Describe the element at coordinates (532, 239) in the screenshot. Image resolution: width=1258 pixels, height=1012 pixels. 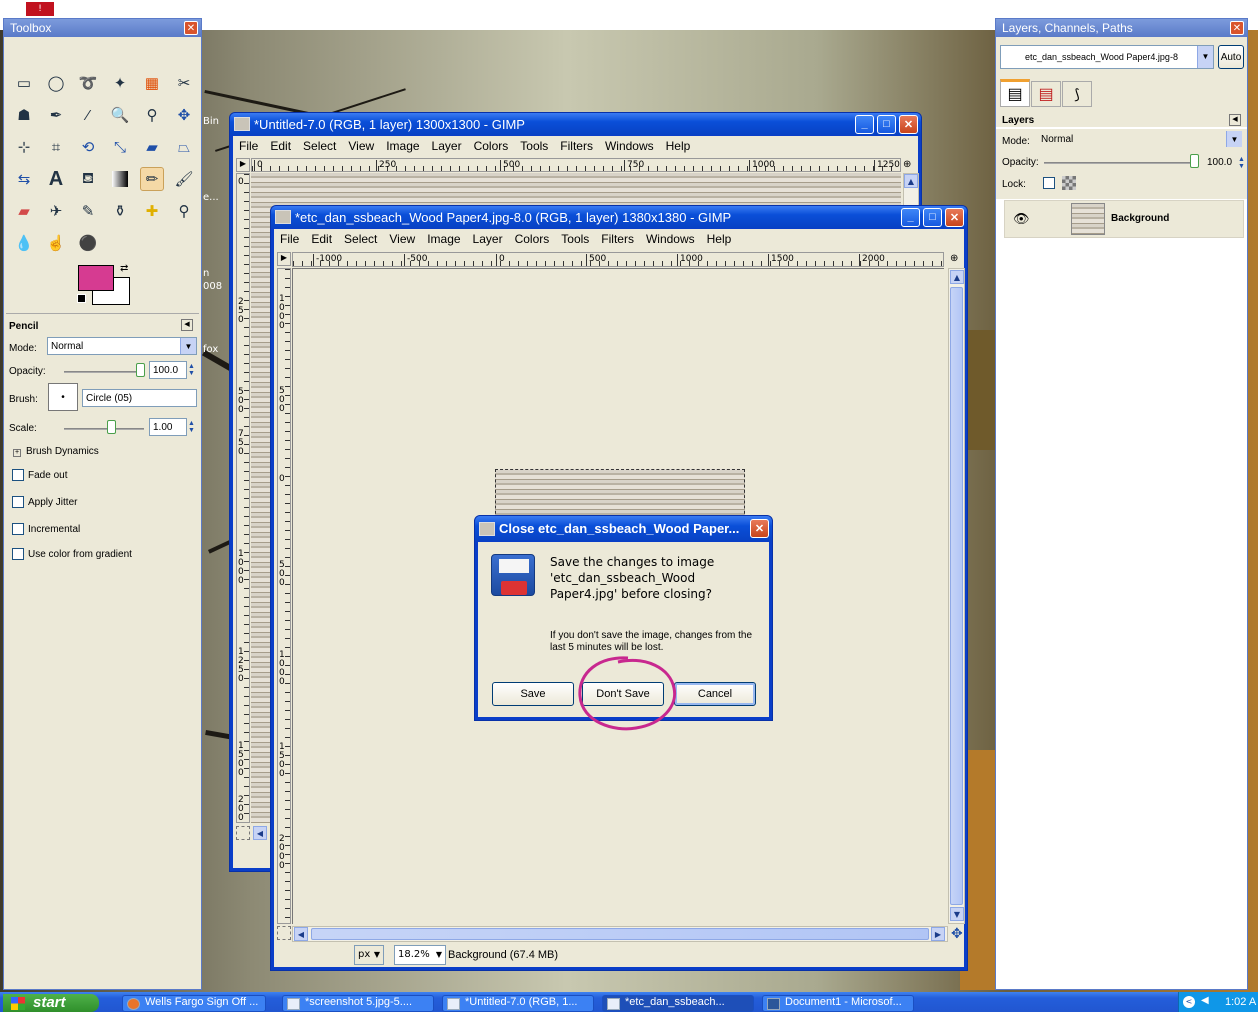
I see `menu-colors: Colors` at that location.